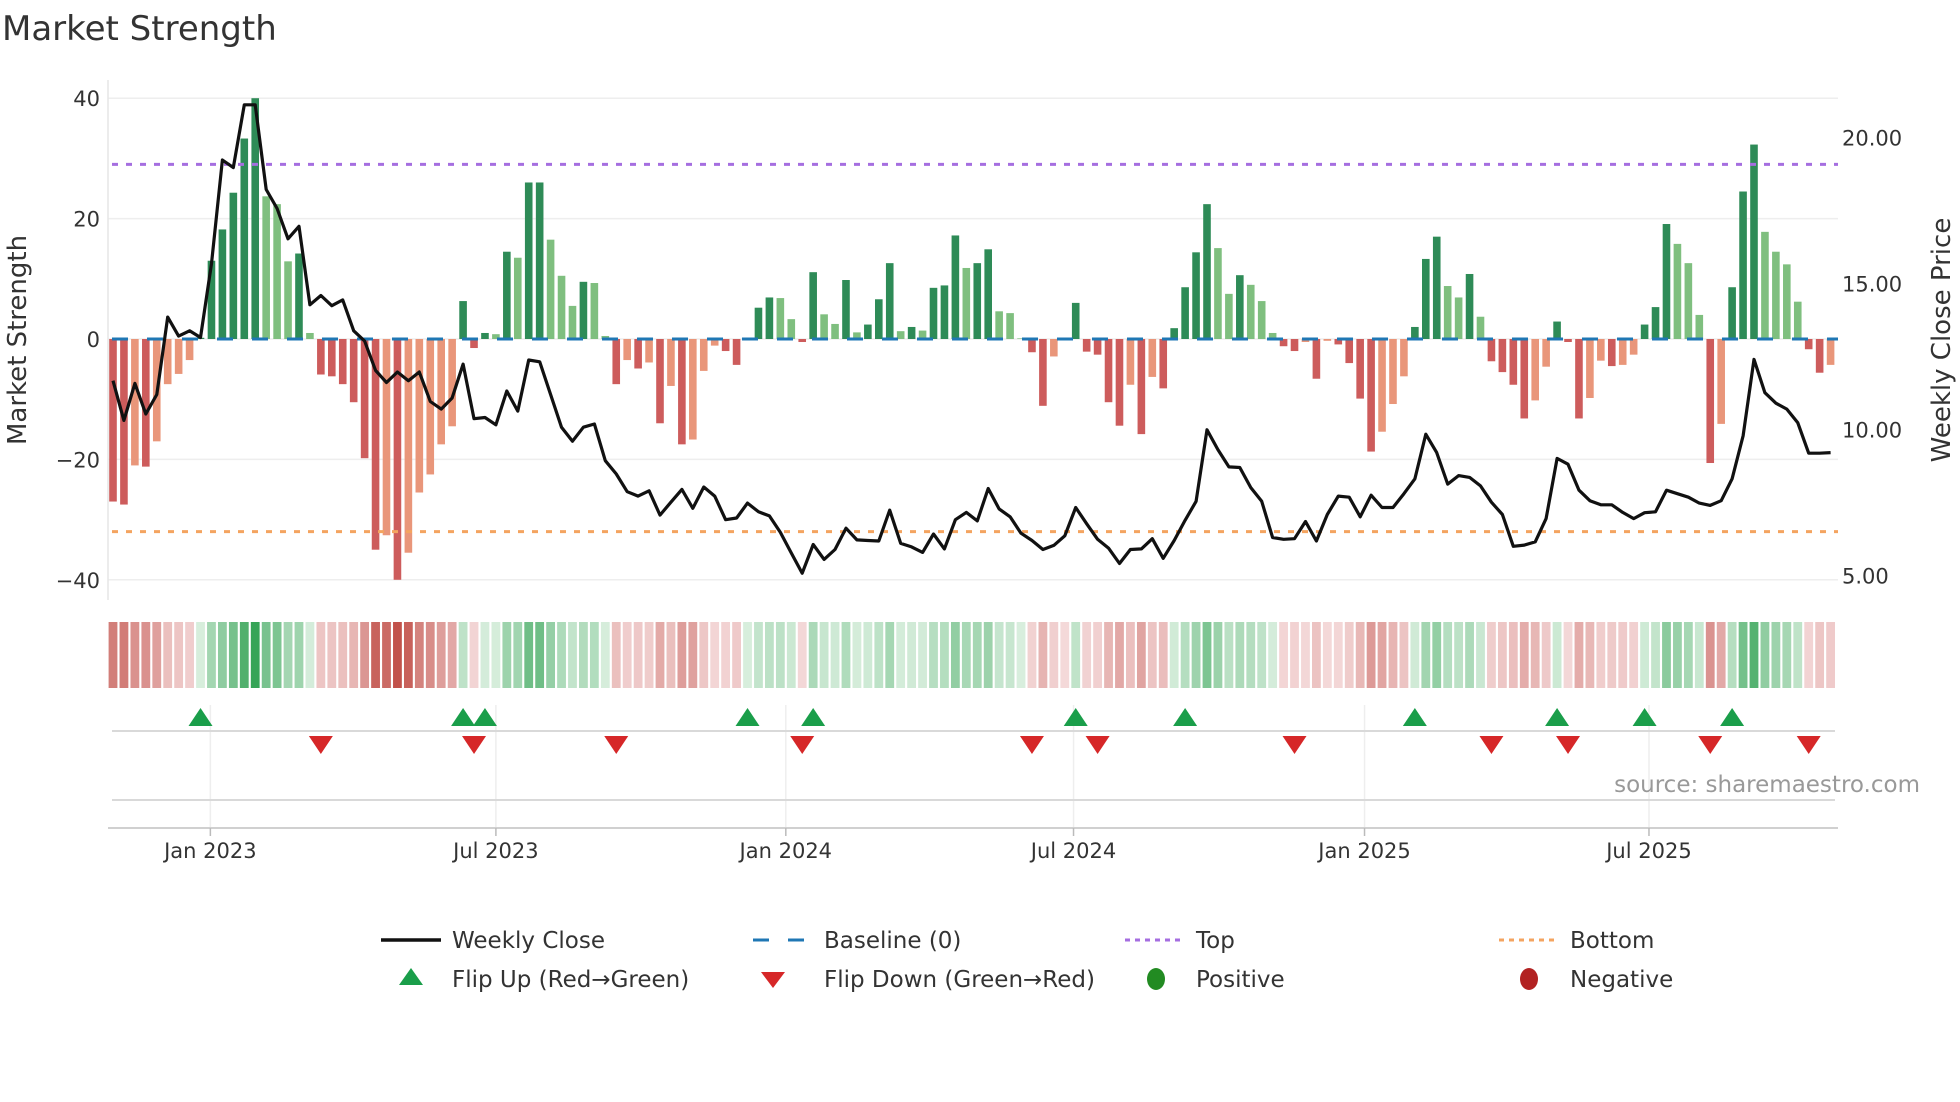 Image resolution: width=1960 pixels, height=1102 pixels. What do you see at coordinates (1596, 980) in the screenshot?
I see `legend-item-negative: Negative` at bounding box center [1596, 980].